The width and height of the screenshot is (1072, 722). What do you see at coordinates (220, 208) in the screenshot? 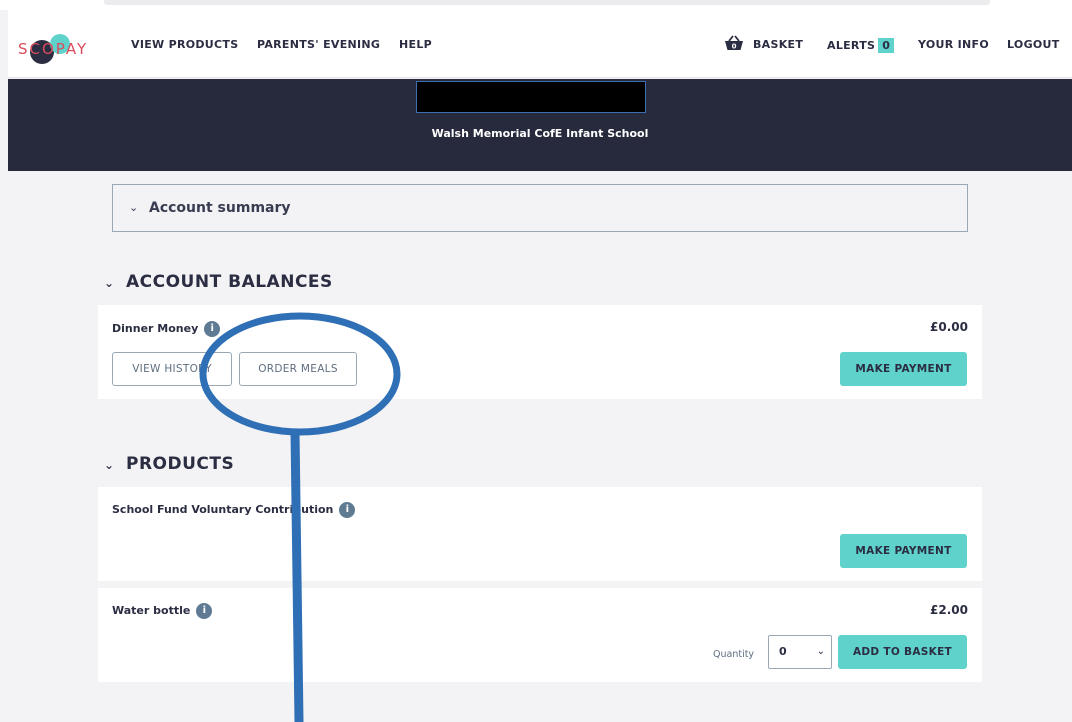
I see `account-summary-label: Account summary` at bounding box center [220, 208].